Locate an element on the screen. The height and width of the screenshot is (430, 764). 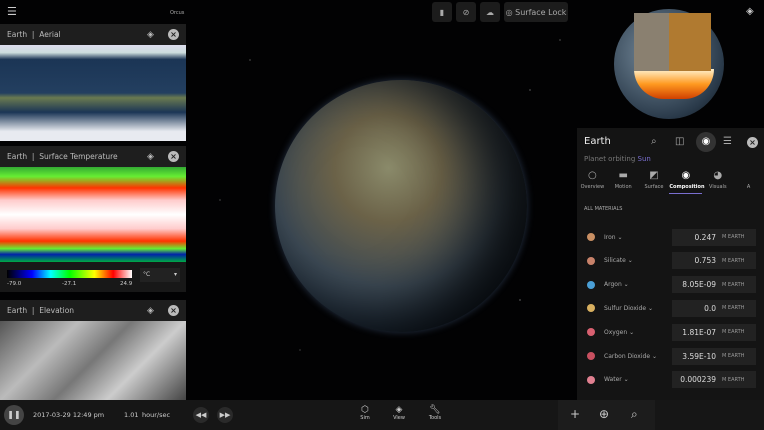
fast-forward-button: ▶▶ is located at coordinates (225, 415).